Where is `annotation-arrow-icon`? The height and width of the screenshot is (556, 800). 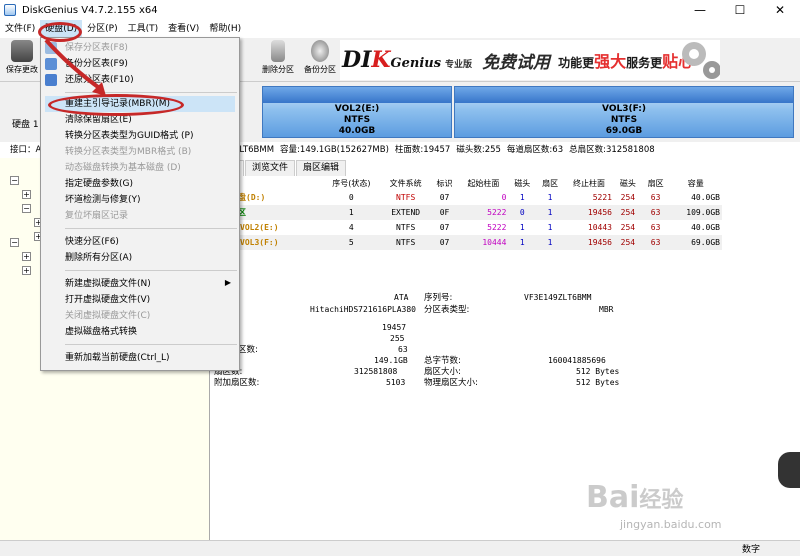 annotation-arrow-icon is located at coordinates (75, 67).